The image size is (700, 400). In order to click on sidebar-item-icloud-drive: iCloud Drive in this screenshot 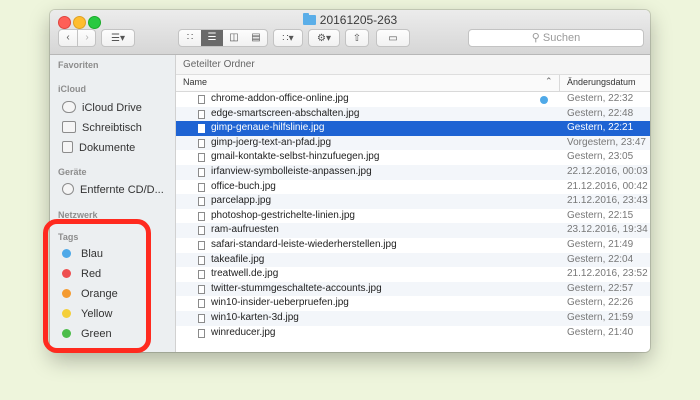, I will do `click(102, 107)`.